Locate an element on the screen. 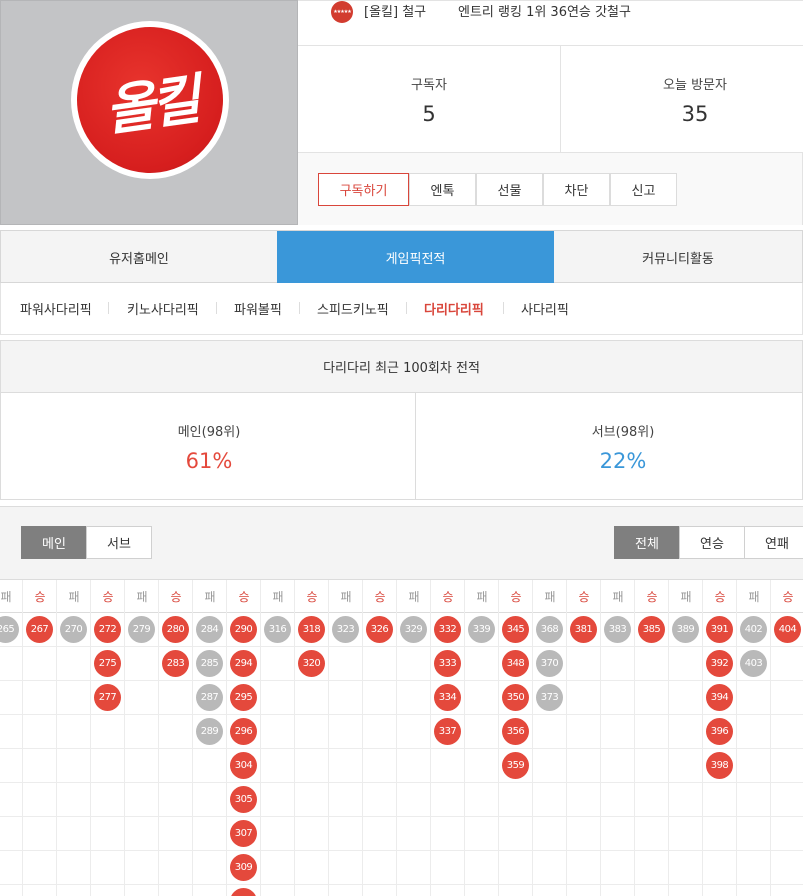  round-ball: 348 is located at coordinates (515, 663).